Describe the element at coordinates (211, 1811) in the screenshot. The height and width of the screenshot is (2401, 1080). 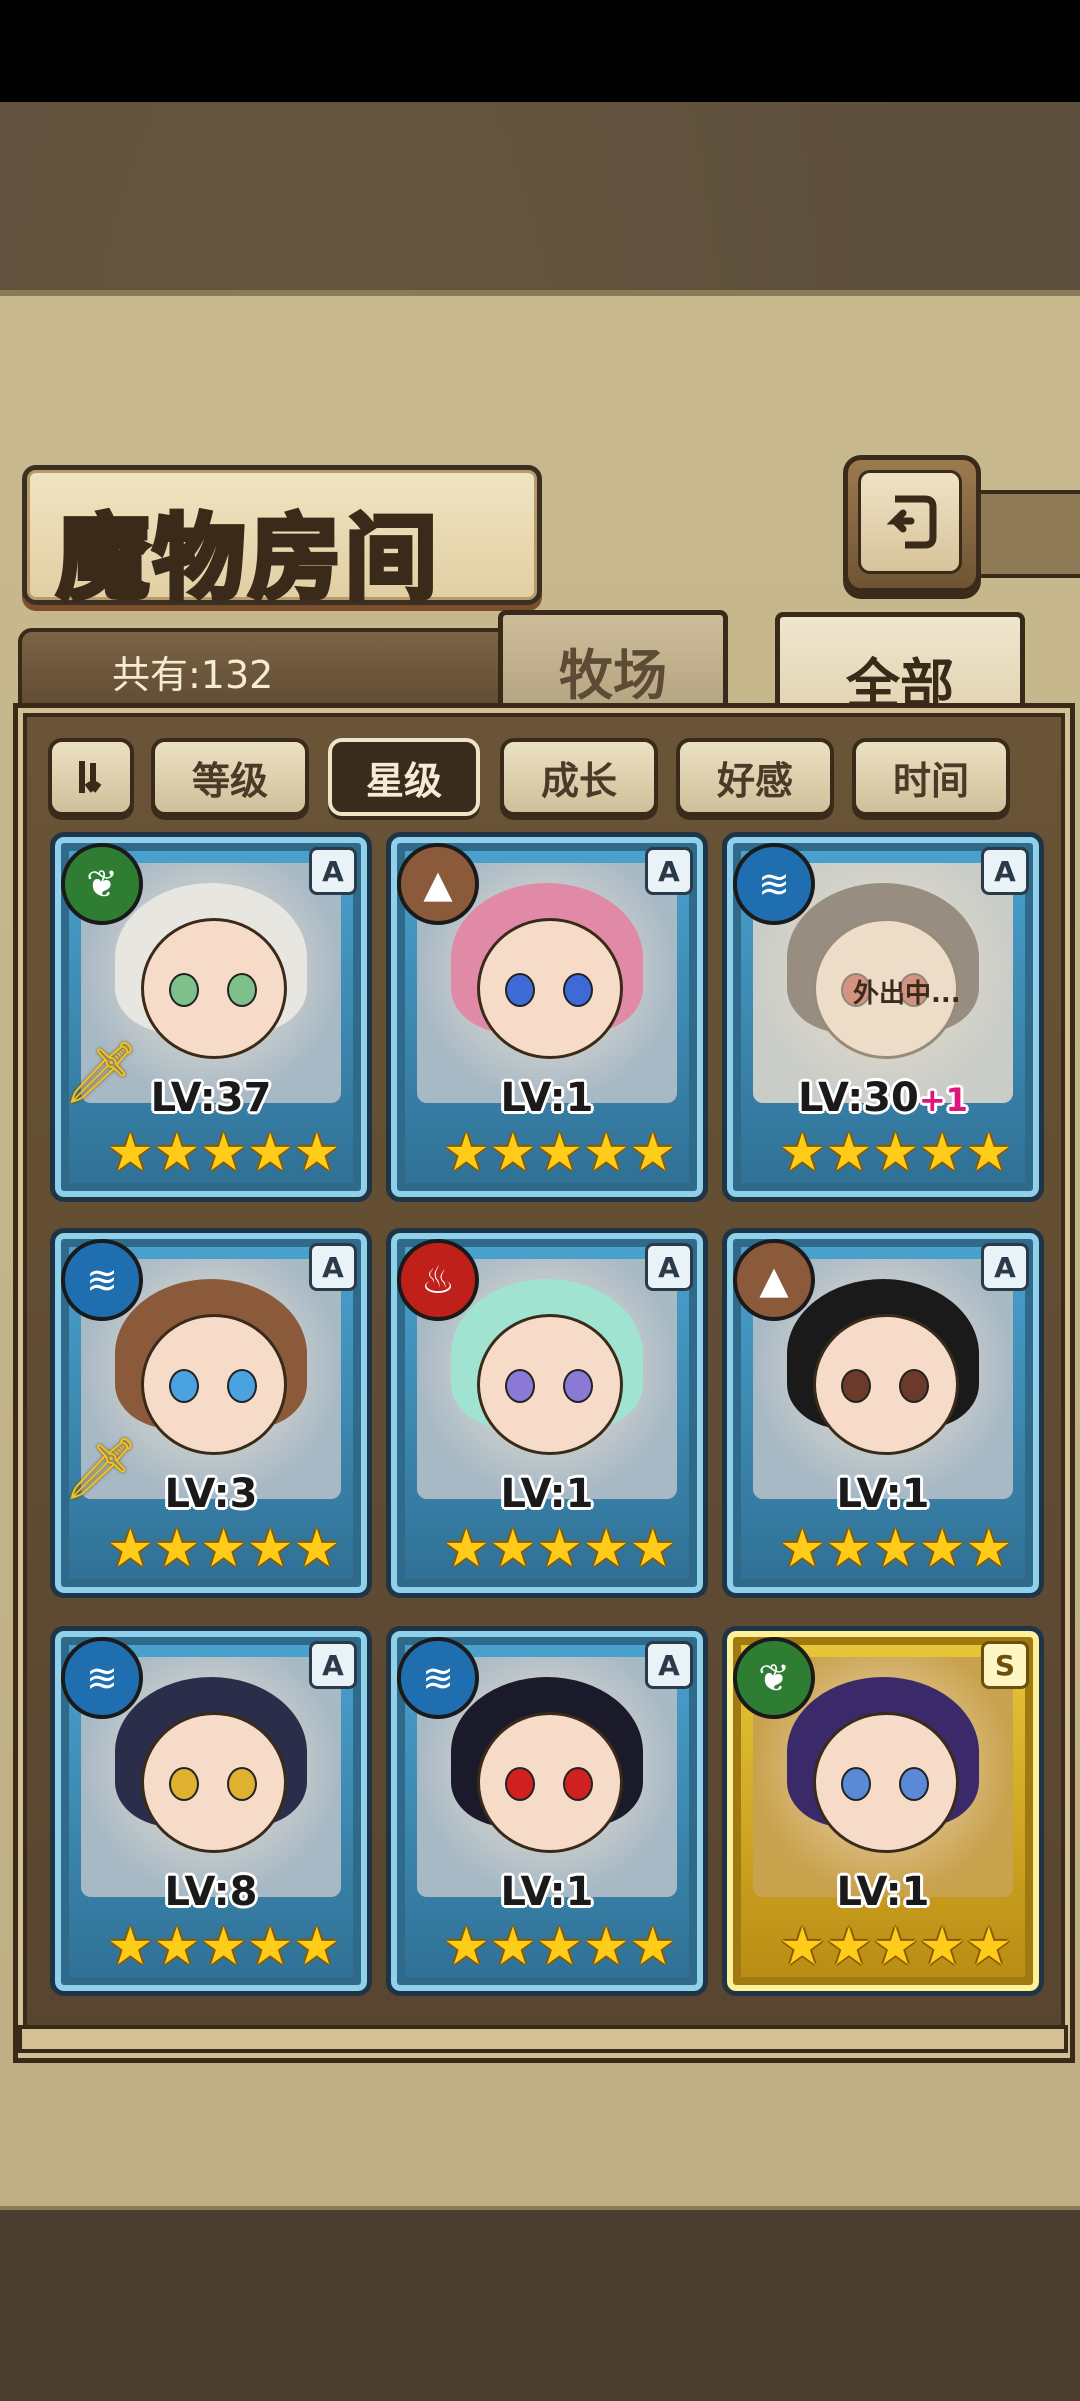
I see `monster-card: ≋ A LV:8 ★ ★ ★ ★ ★` at that location.